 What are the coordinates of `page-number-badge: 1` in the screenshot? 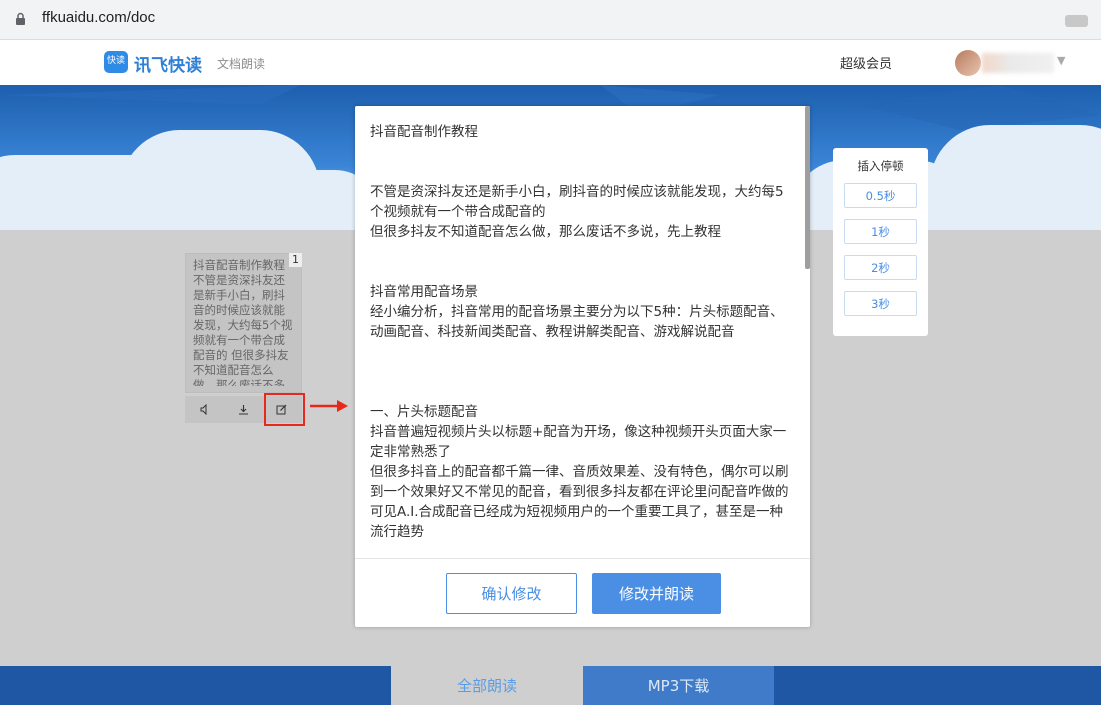 It's located at (295, 260).